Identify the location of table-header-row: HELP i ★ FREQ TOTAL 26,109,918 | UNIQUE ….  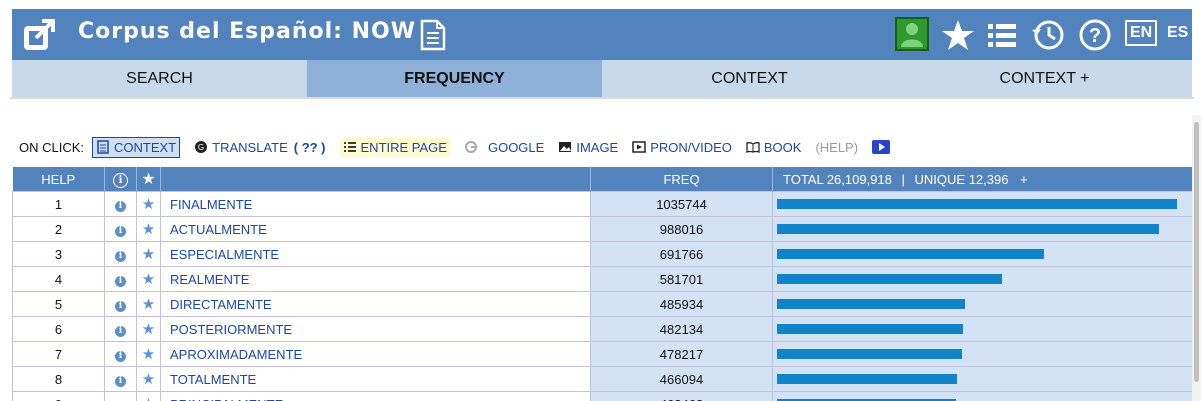
(602, 179).